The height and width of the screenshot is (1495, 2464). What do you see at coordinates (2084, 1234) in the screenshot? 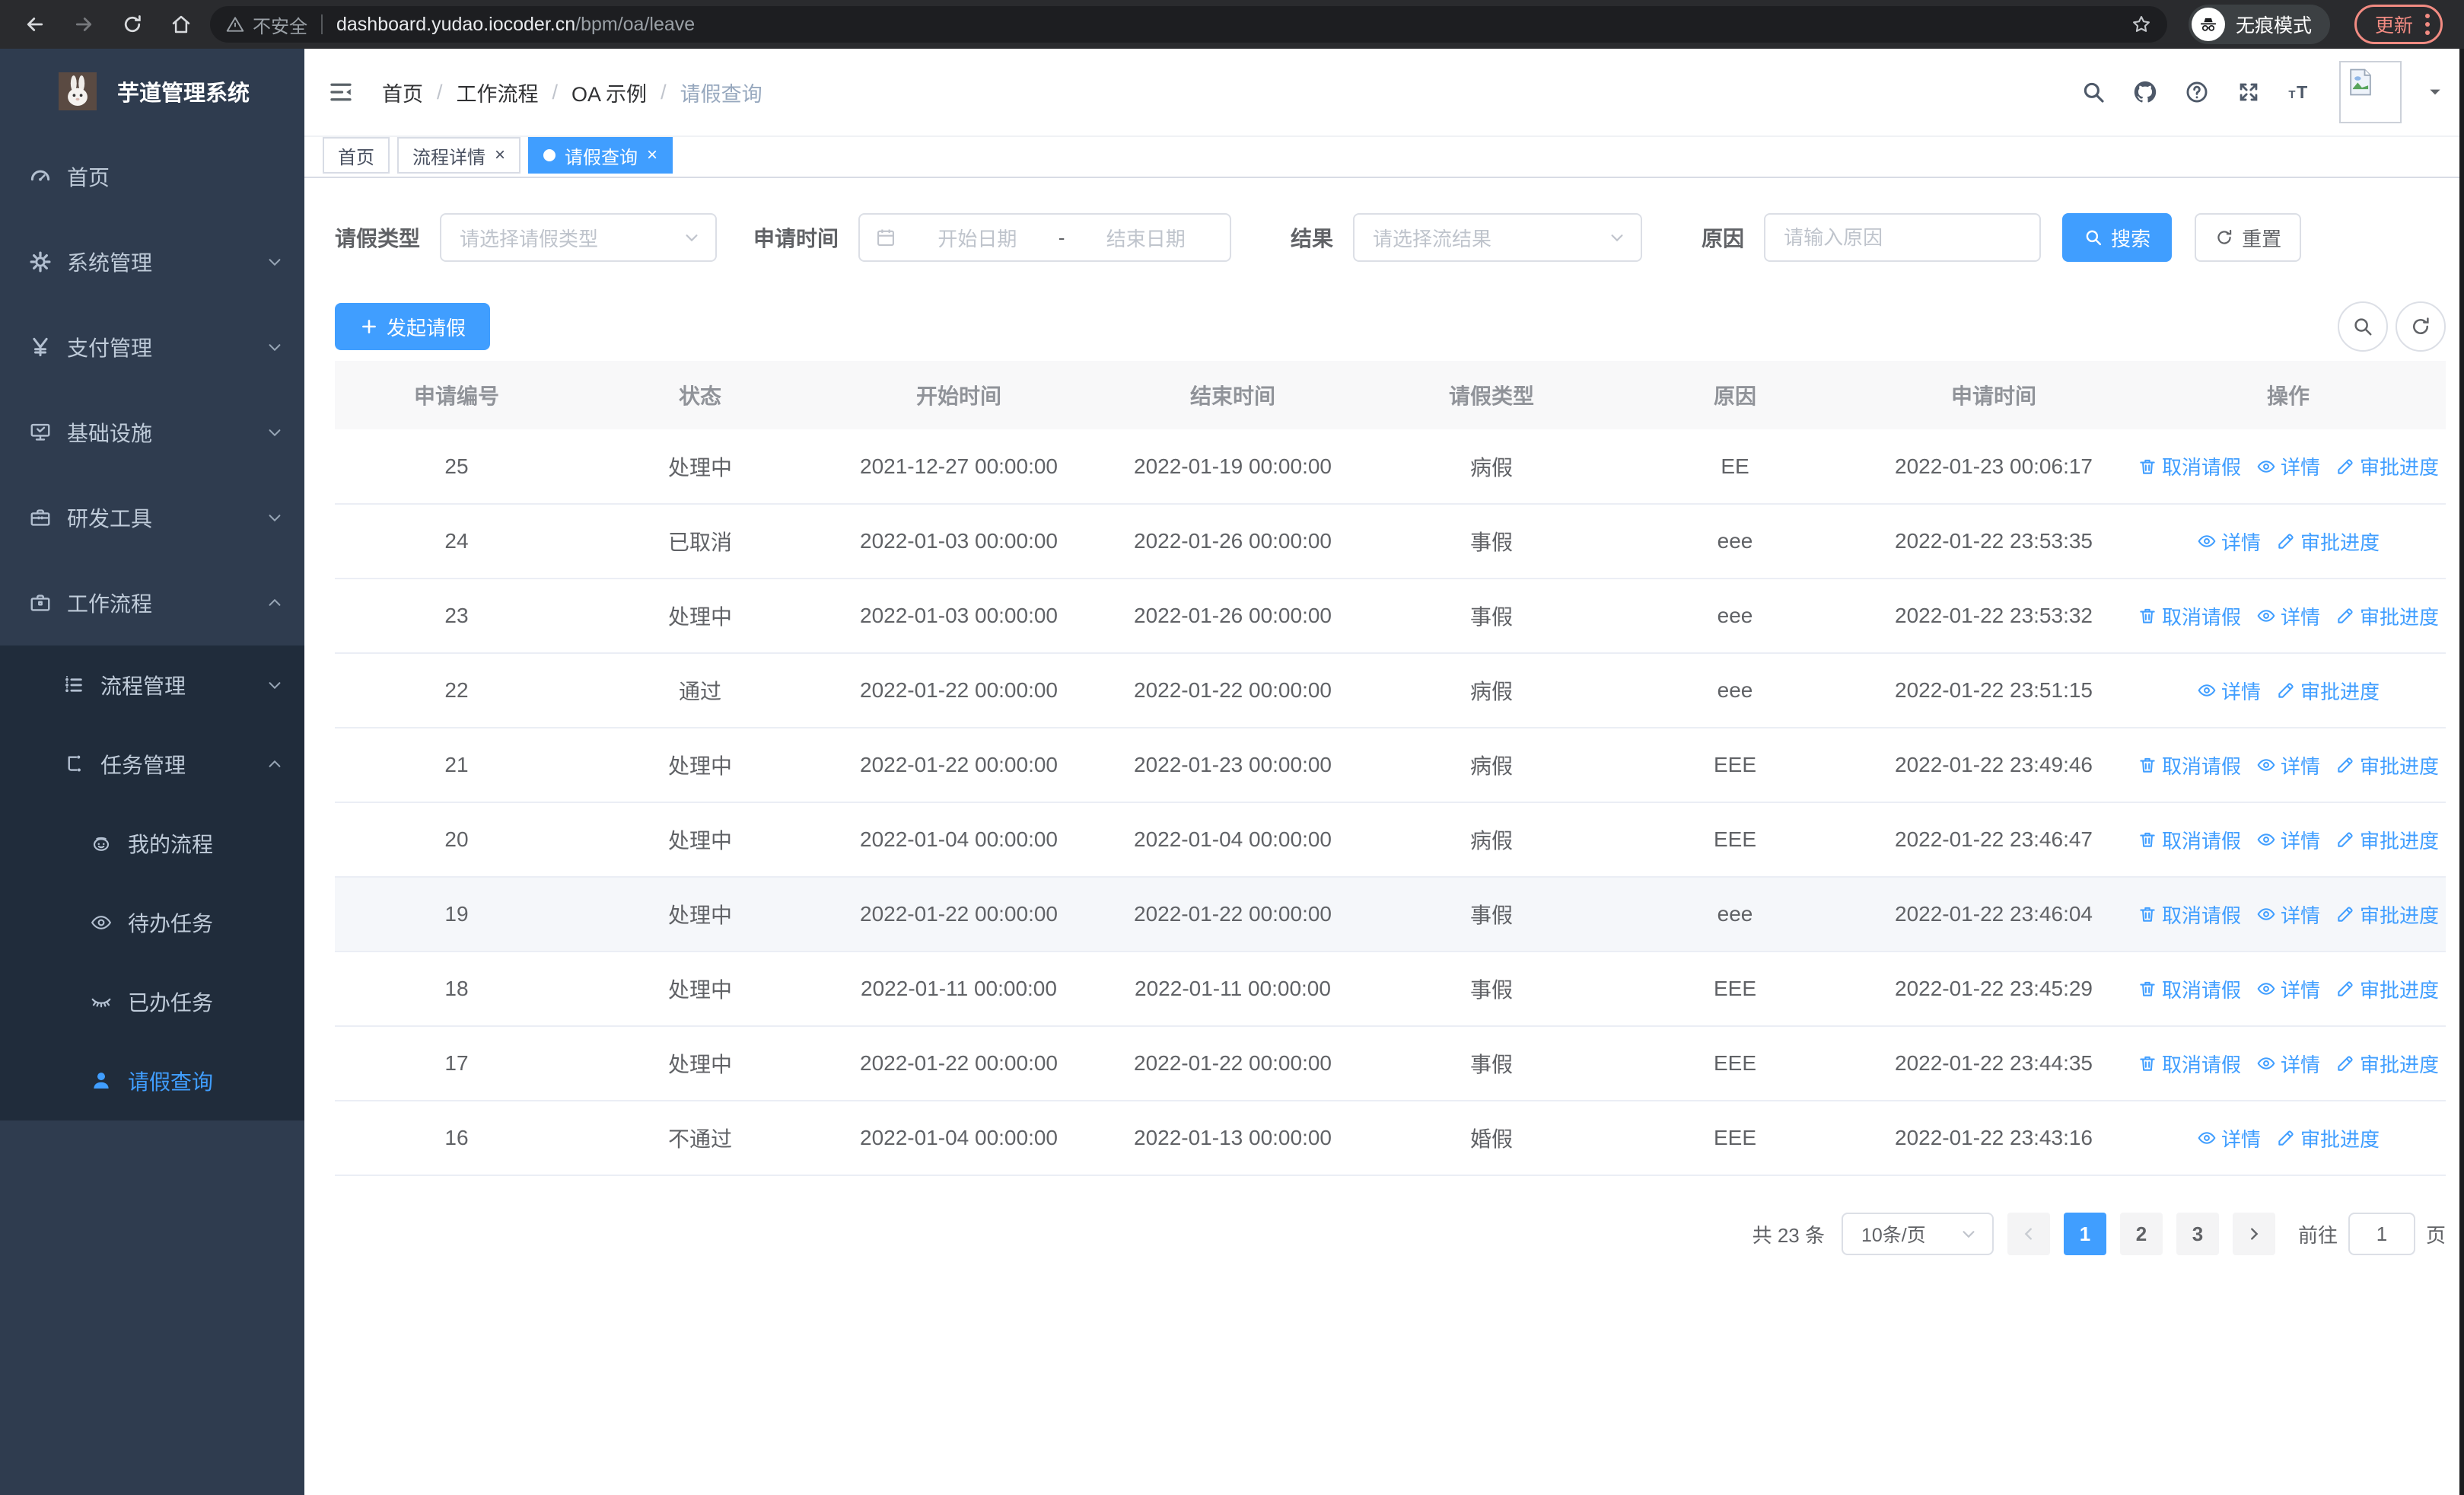
I see `page-button-1: 1` at bounding box center [2084, 1234].